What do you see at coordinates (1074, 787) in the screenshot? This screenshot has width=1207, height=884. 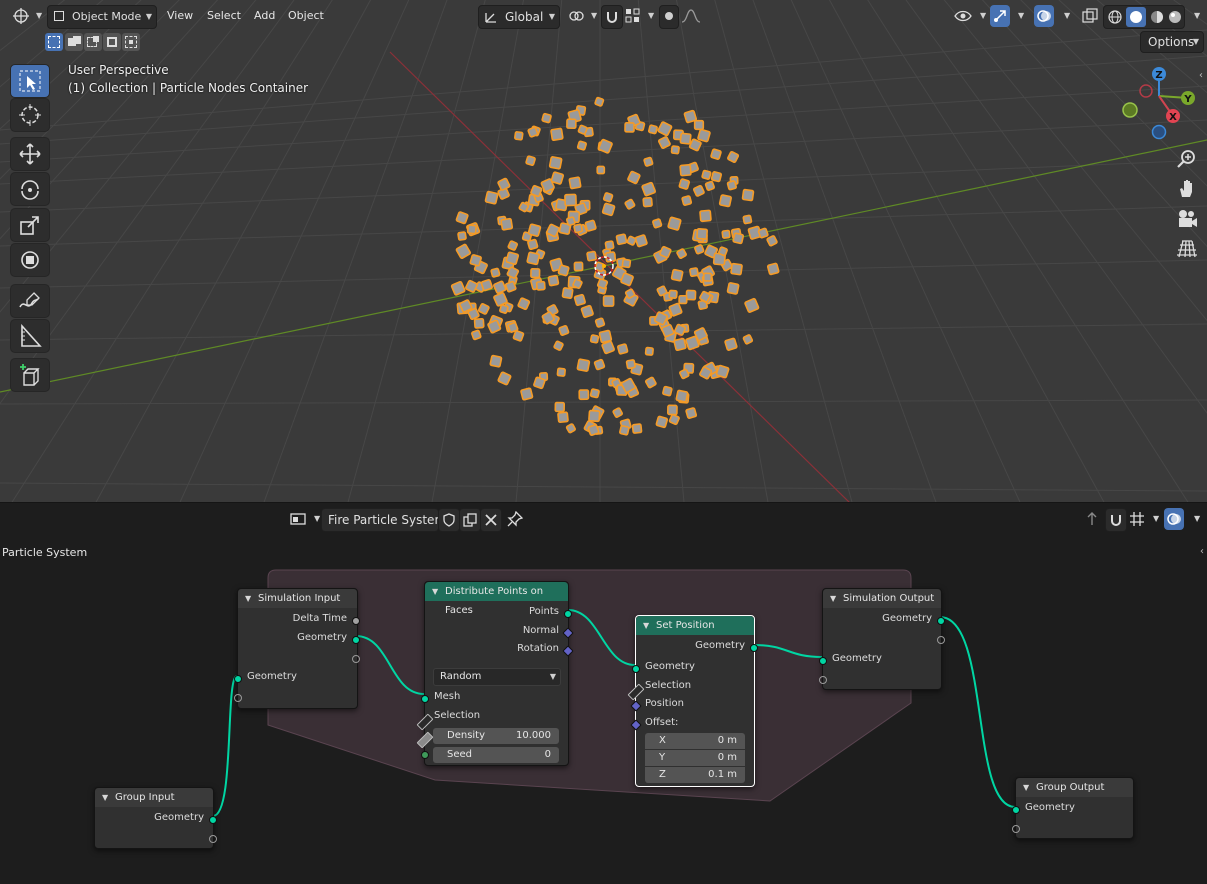 I see `node-header: ▼ Group Output` at bounding box center [1074, 787].